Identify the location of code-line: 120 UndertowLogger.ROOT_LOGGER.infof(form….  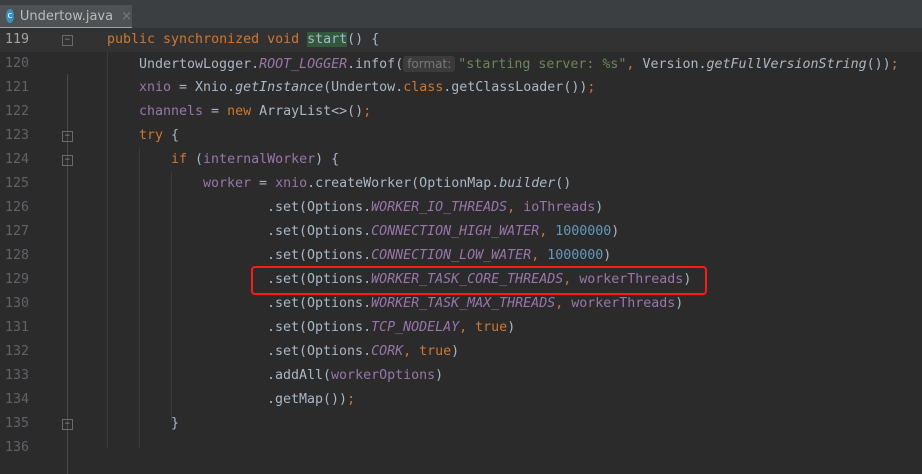
(461, 64).